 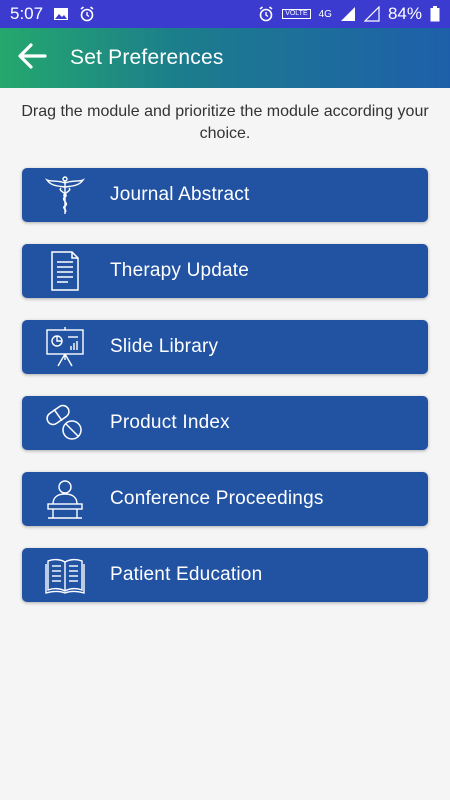 What do you see at coordinates (65, 499) in the screenshot?
I see `speaker-podium-icon` at bounding box center [65, 499].